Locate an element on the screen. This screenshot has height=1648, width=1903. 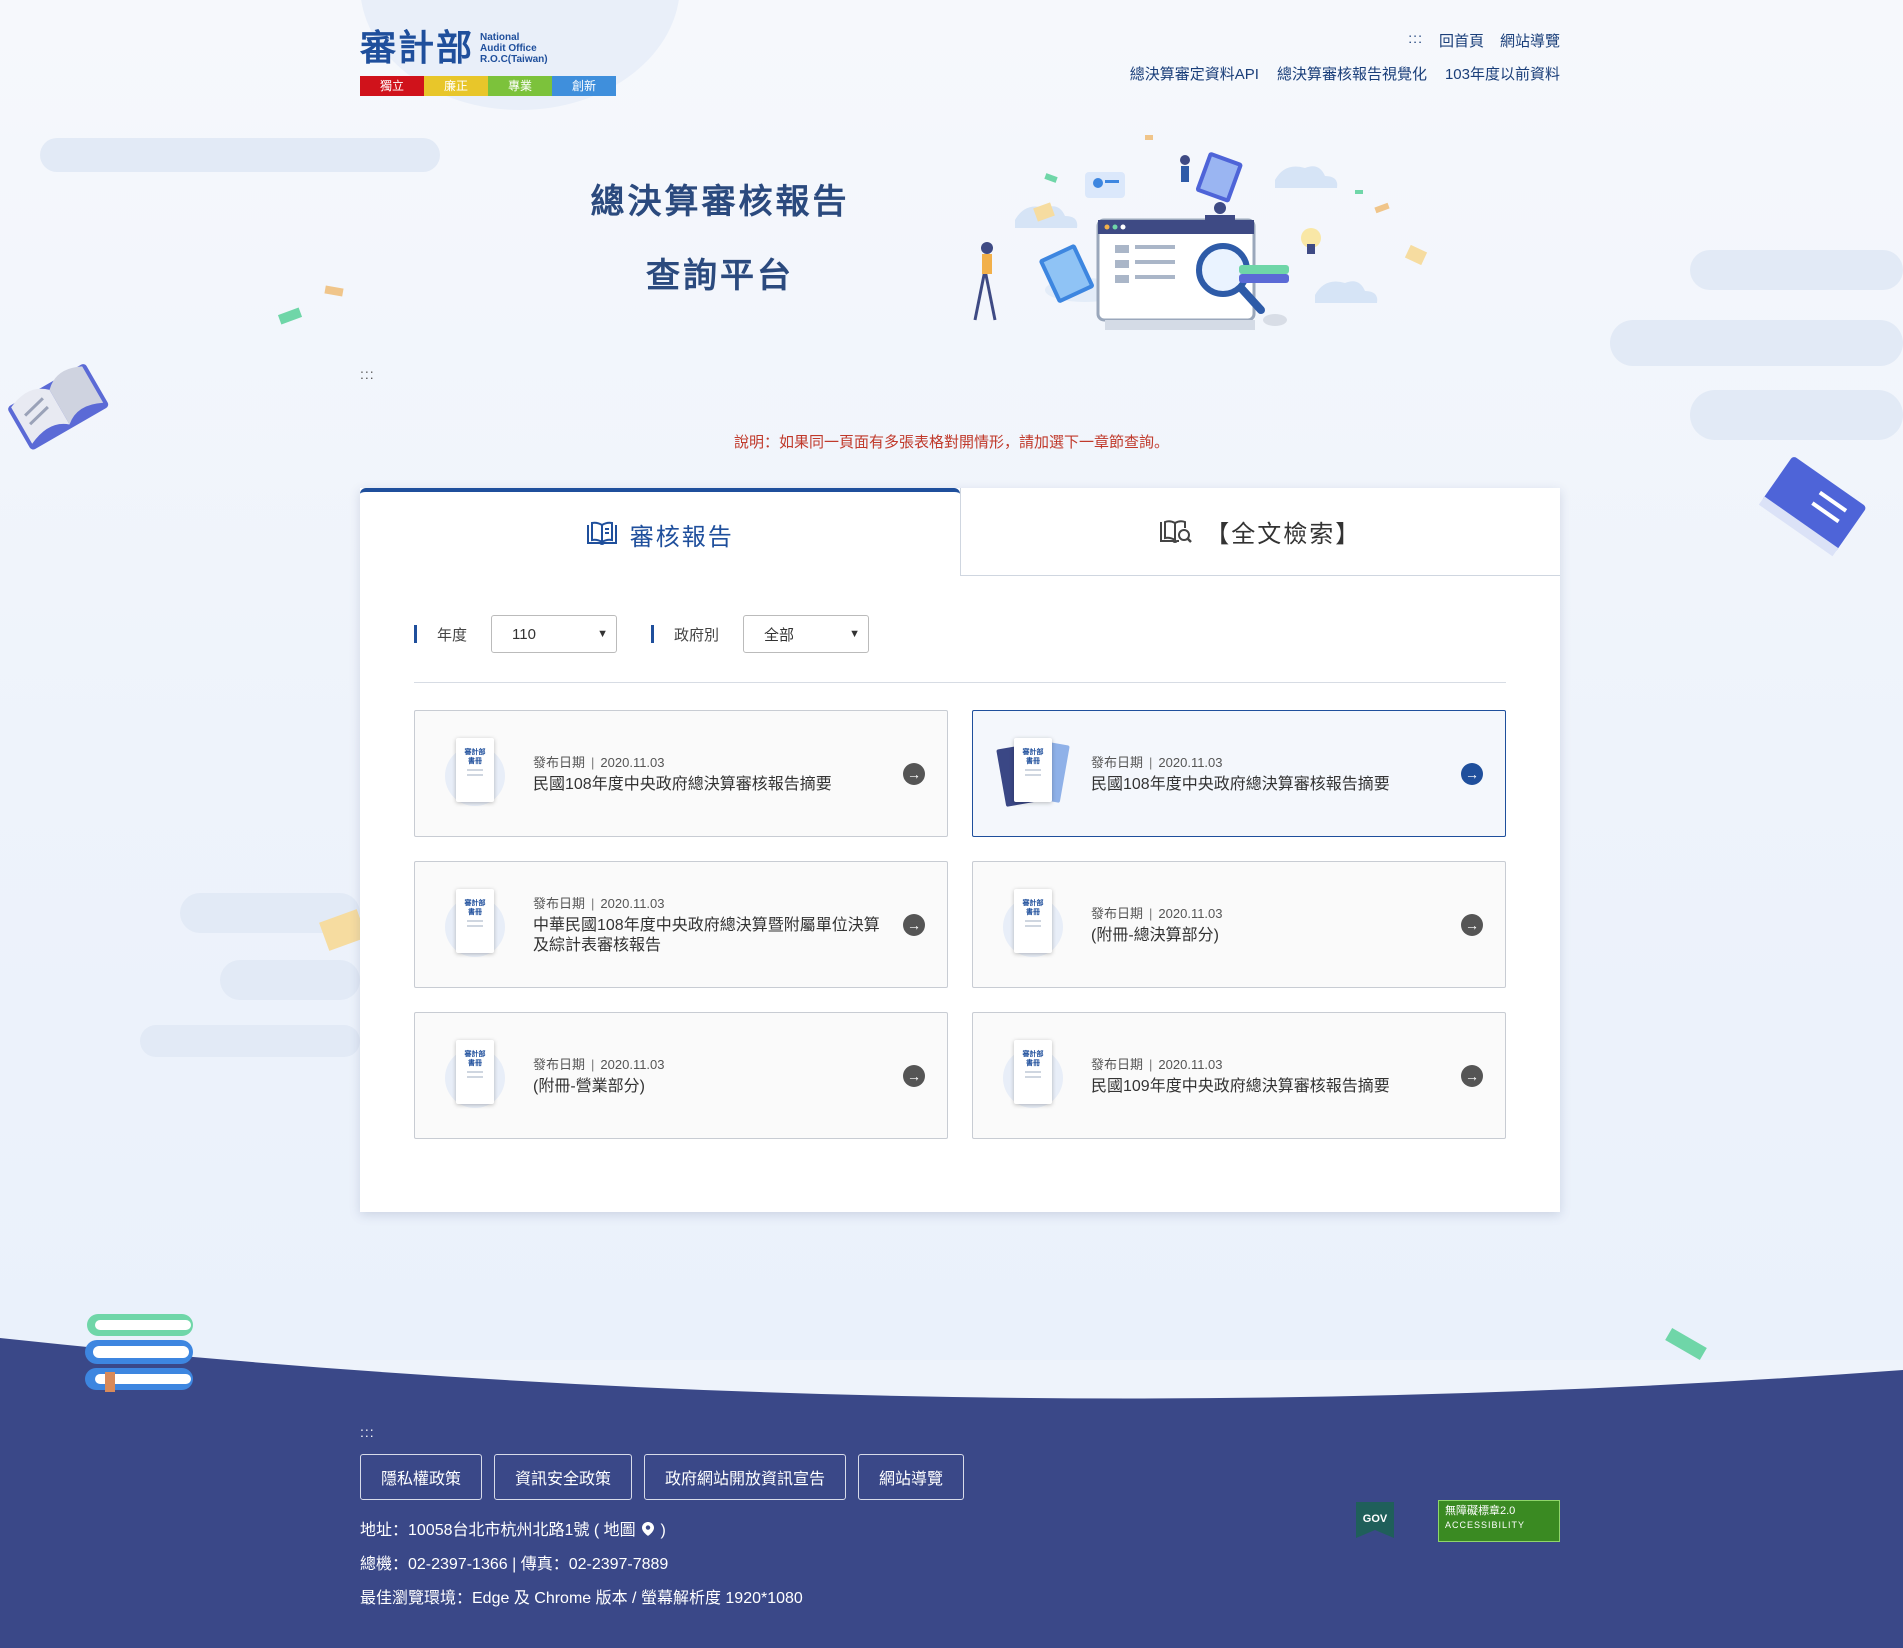
report-title: 民國109年度中央政府總決算審核報告摘要 is located at coordinates (1240, 1086).